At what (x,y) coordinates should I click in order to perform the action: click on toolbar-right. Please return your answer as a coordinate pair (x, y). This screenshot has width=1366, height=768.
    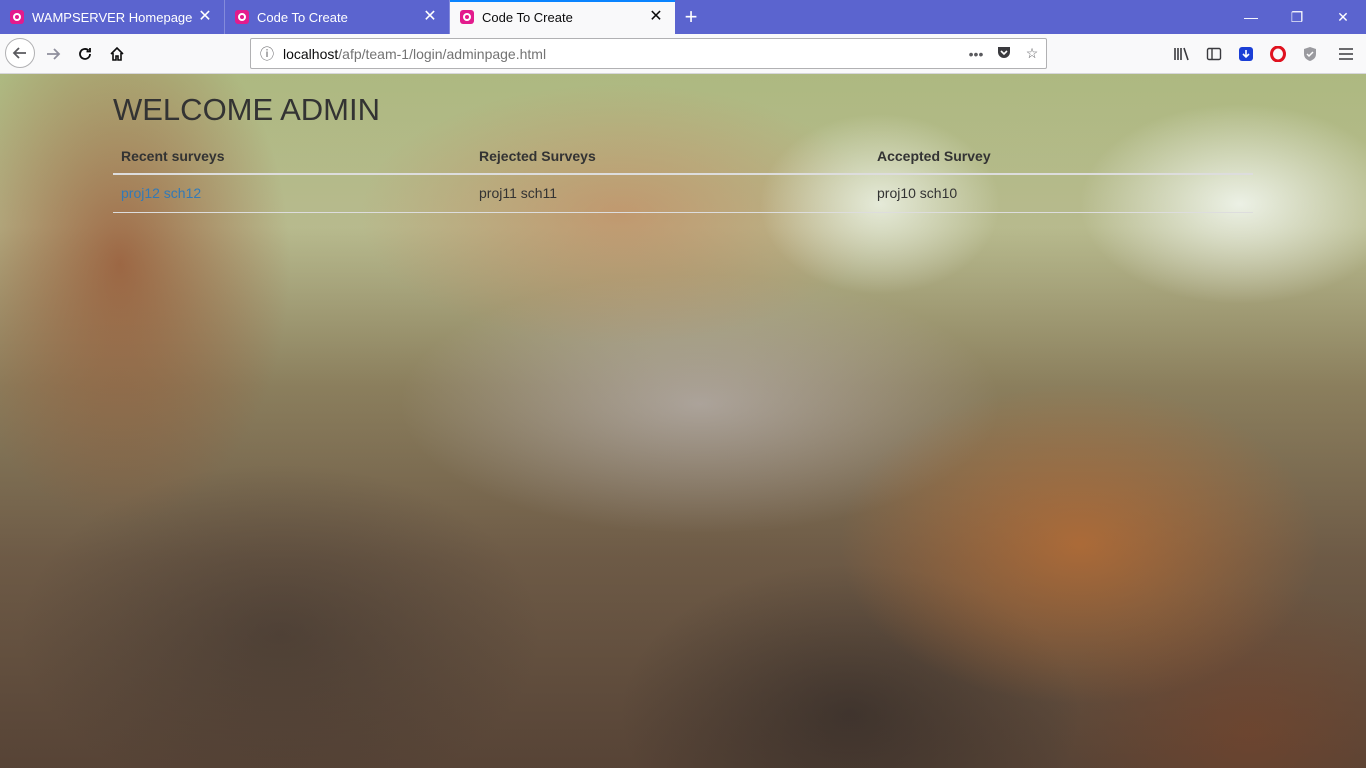
    Looking at the image, I should click on (1266, 54).